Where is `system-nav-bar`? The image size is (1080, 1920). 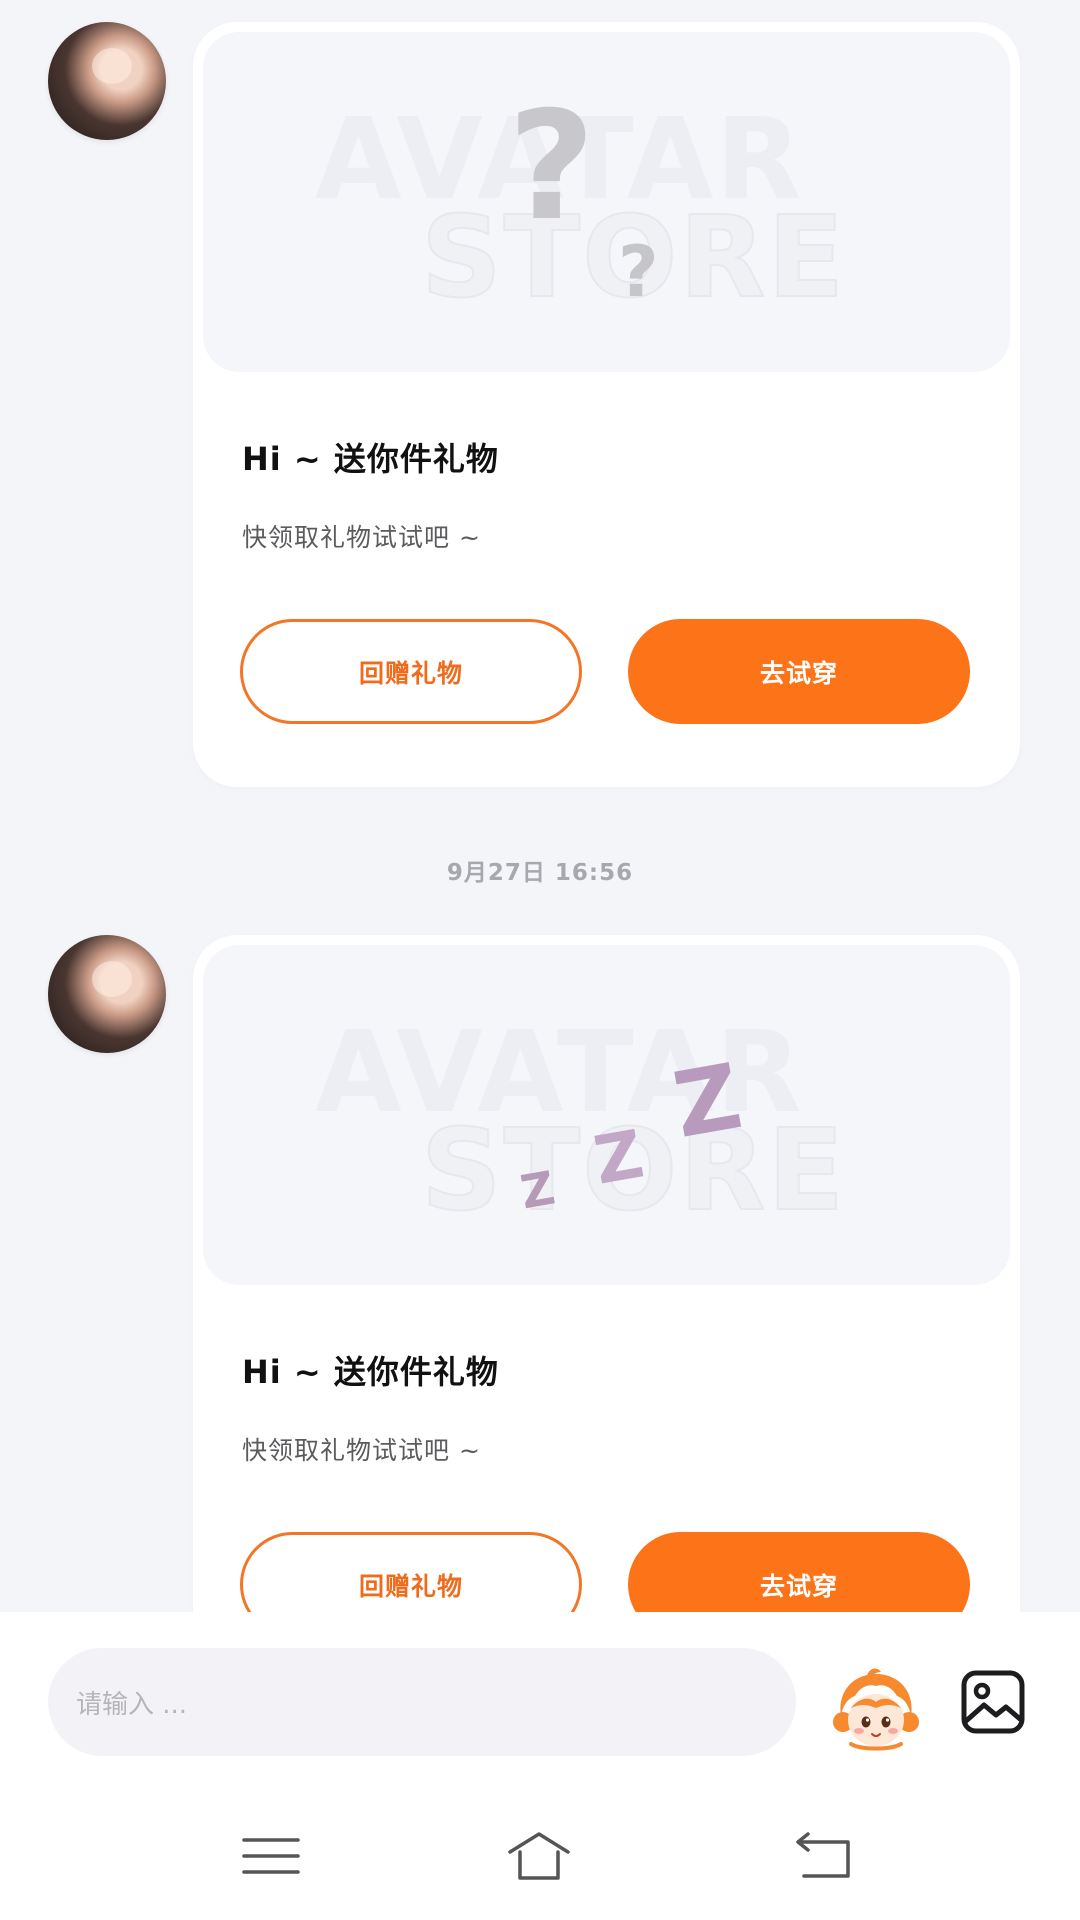 system-nav-bar is located at coordinates (540, 1840).